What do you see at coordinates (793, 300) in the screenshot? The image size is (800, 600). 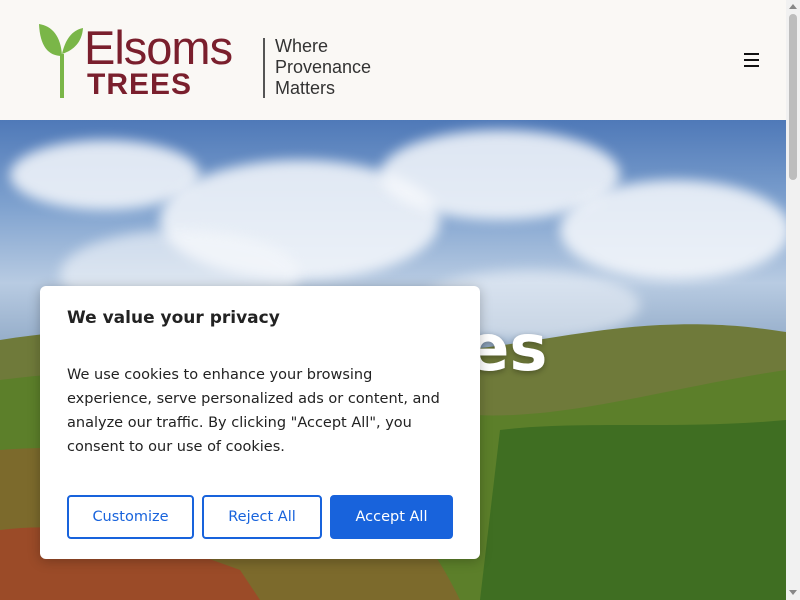 I see `page-scrollbar` at bounding box center [793, 300].